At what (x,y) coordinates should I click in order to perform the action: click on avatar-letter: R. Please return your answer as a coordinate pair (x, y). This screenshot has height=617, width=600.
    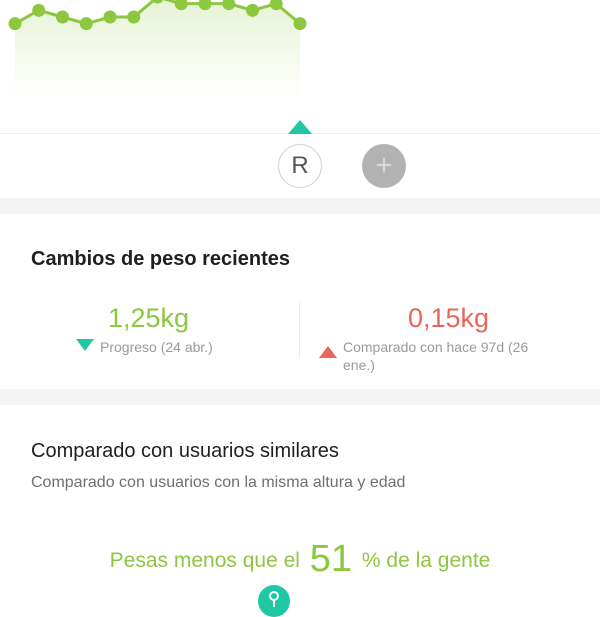
    Looking at the image, I should click on (300, 165).